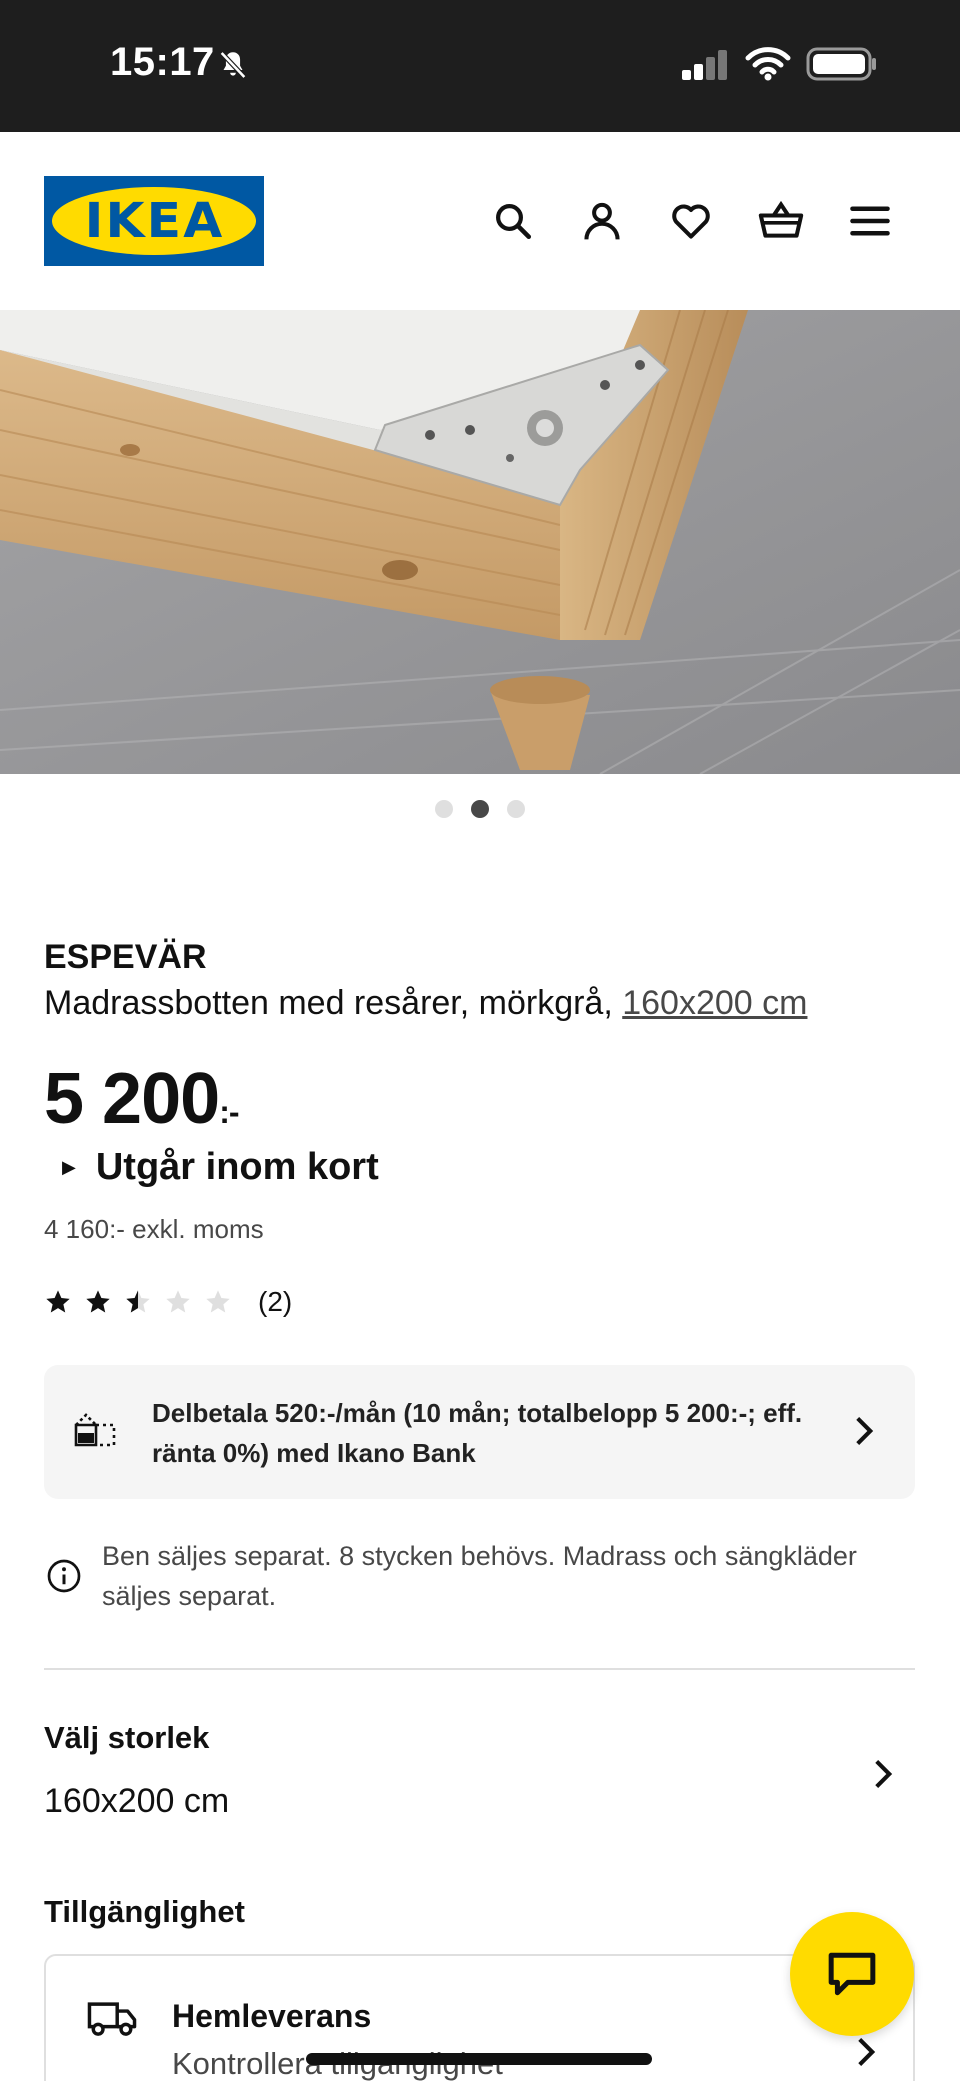  What do you see at coordinates (127, 1737) in the screenshot?
I see `size-label: Välj storlek` at bounding box center [127, 1737].